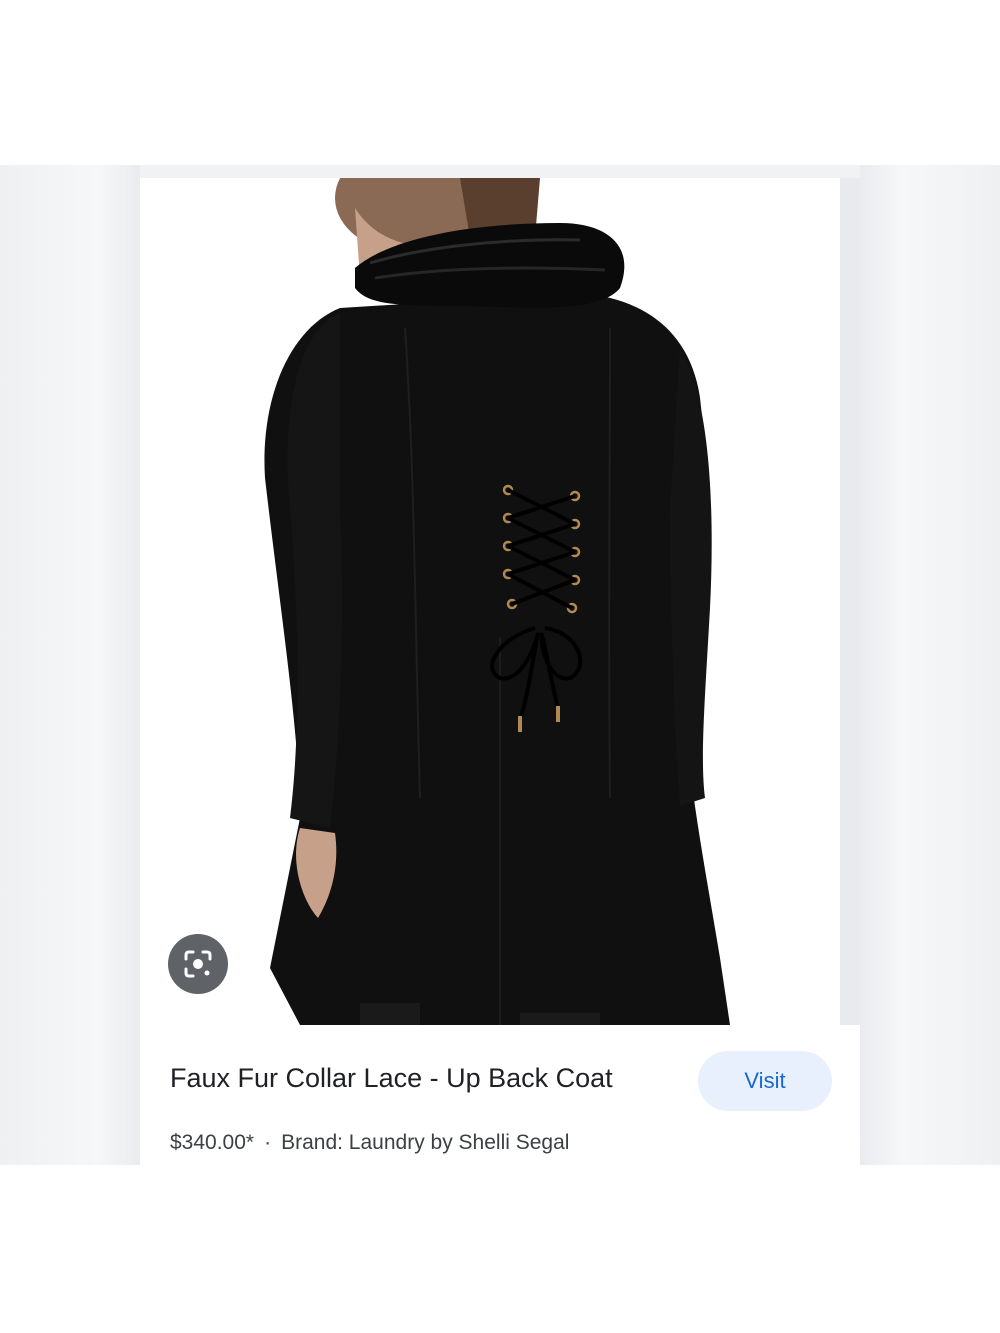 This screenshot has height=1333, width=1000. I want to click on product-meta: $340.00* · Brand: Laundry by Shelli Segal, so click(369, 1143).